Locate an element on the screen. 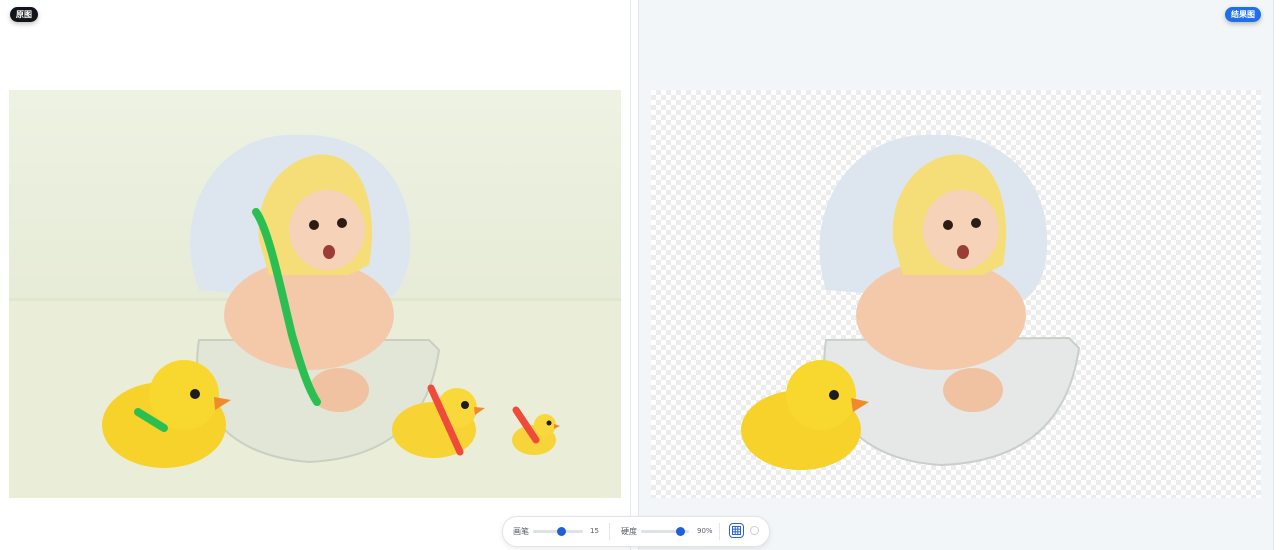  brush-size-slider-thumb is located at coordinates (561, 531).